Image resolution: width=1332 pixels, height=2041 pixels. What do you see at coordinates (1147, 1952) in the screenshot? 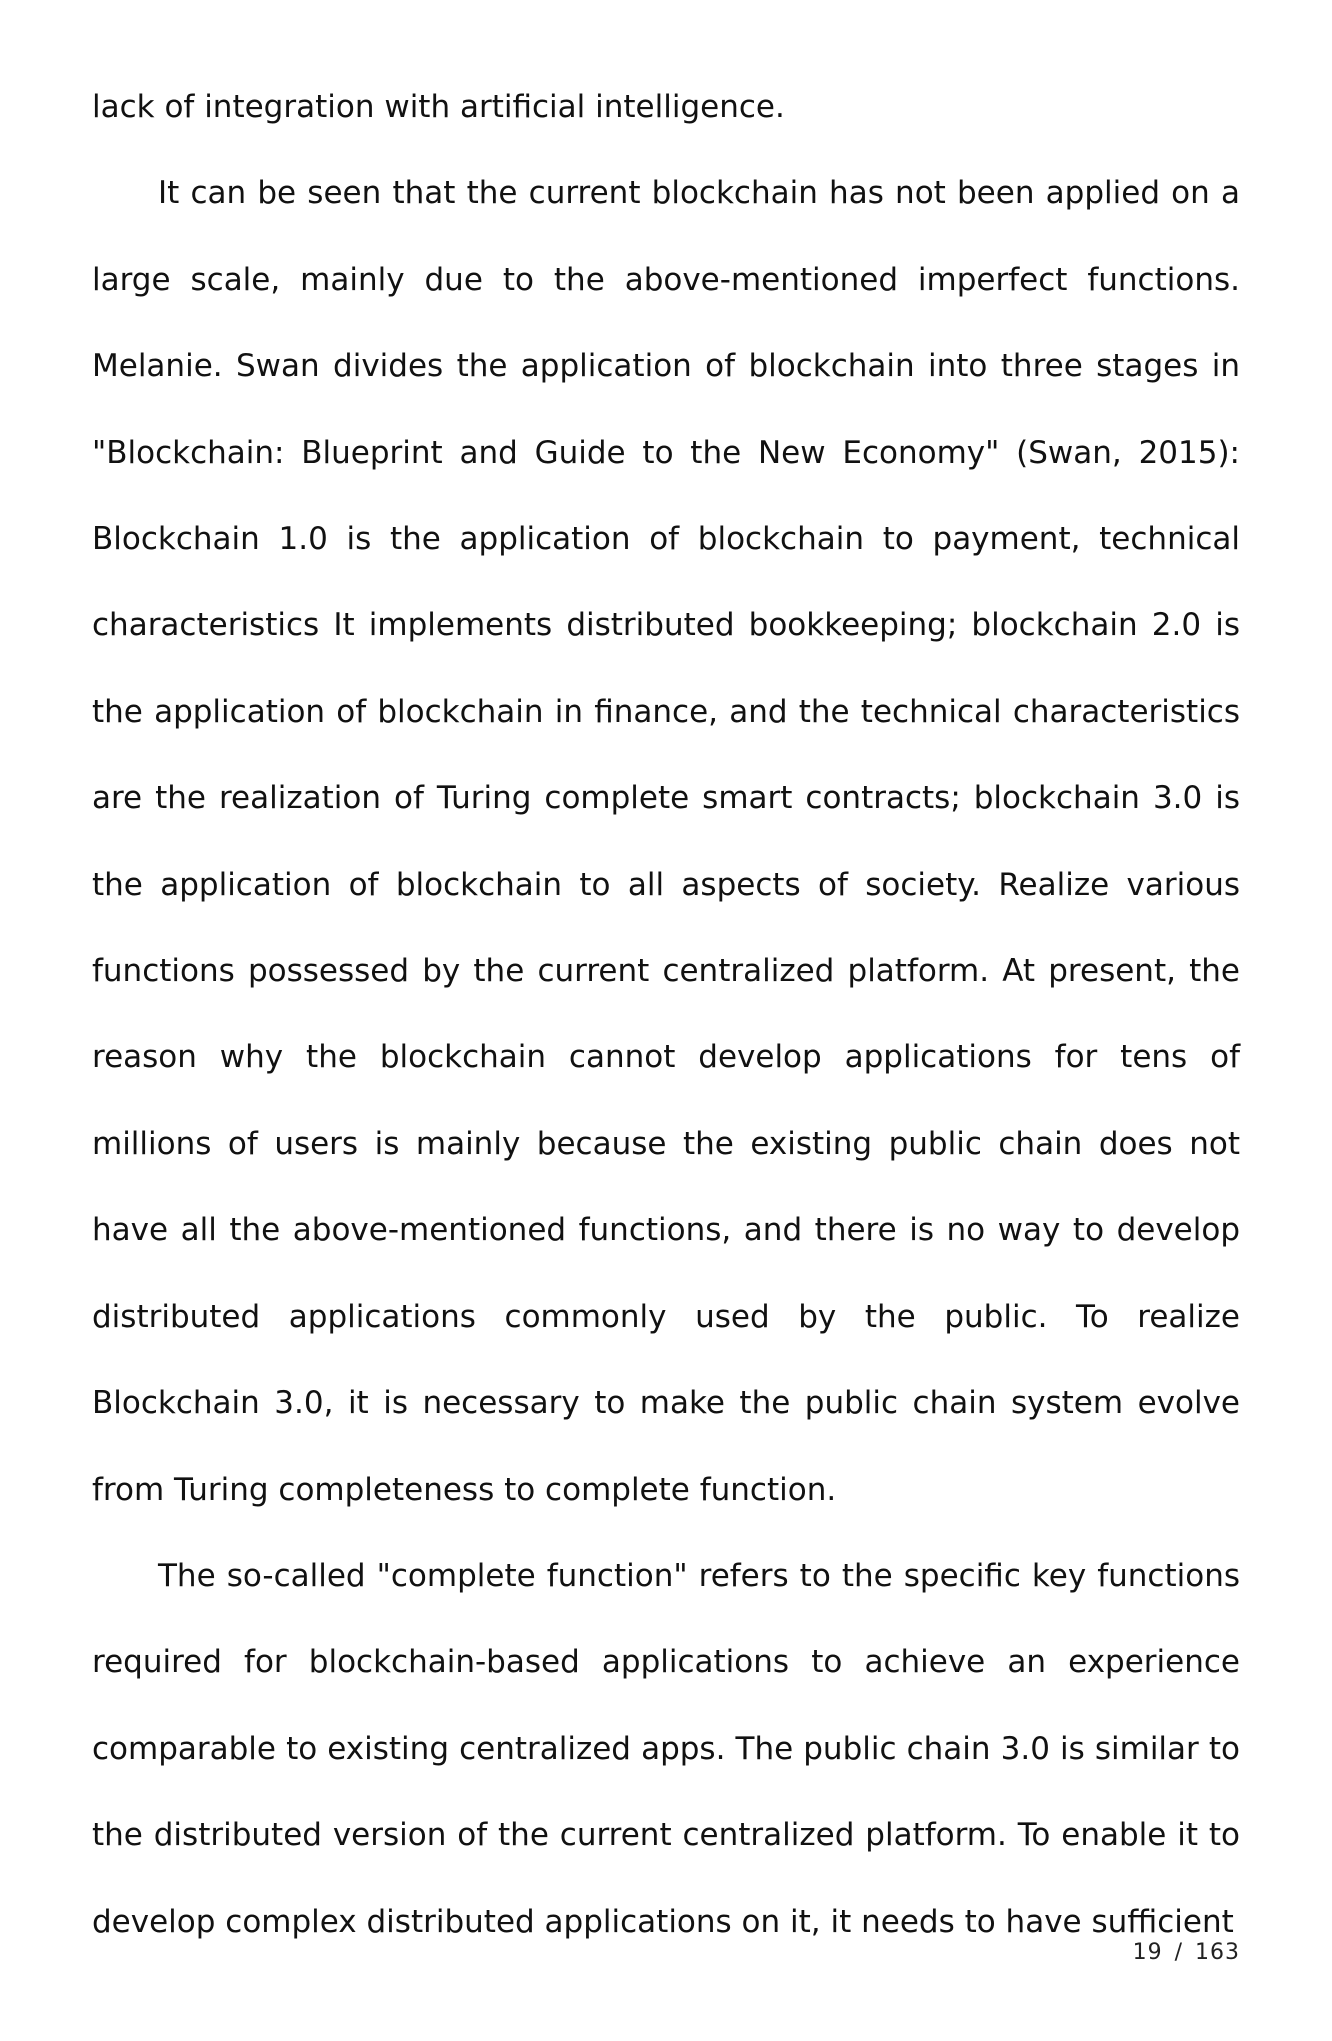
I see `current-page-number: 19` at bounding box center [1147, 1952].